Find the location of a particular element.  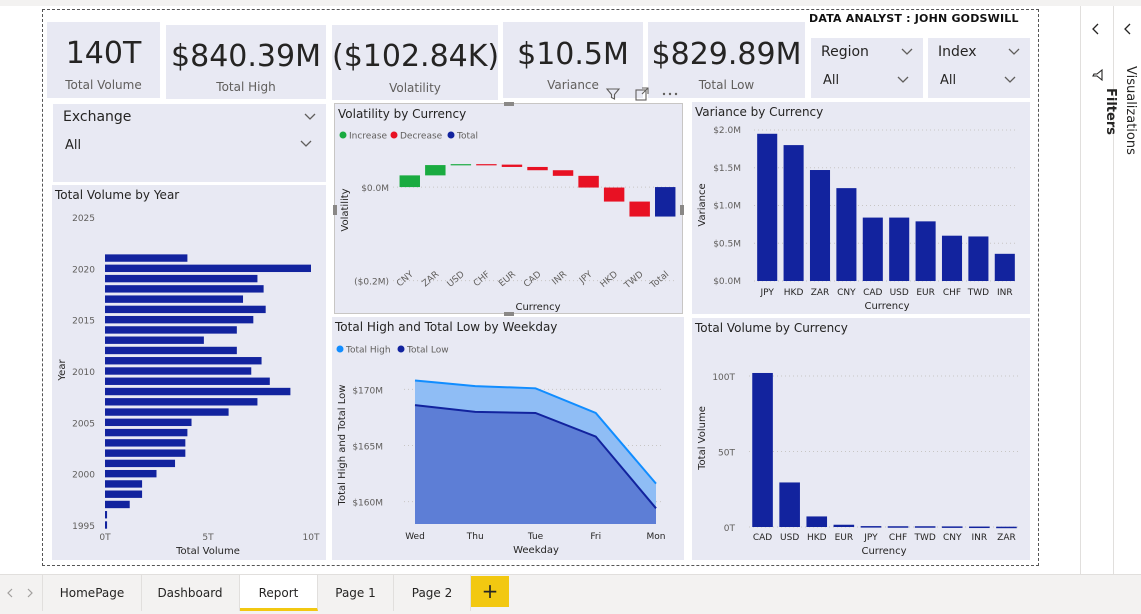

kpi-variance: $10.5M Variance is located at coordinates (573, 60).